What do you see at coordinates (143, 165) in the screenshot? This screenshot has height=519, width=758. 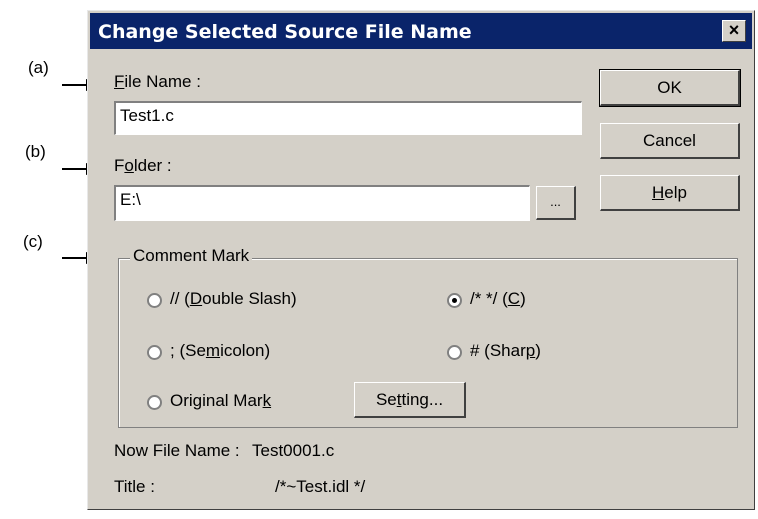 I see `folder-label: Folder :` at bounding box center [143, 165].